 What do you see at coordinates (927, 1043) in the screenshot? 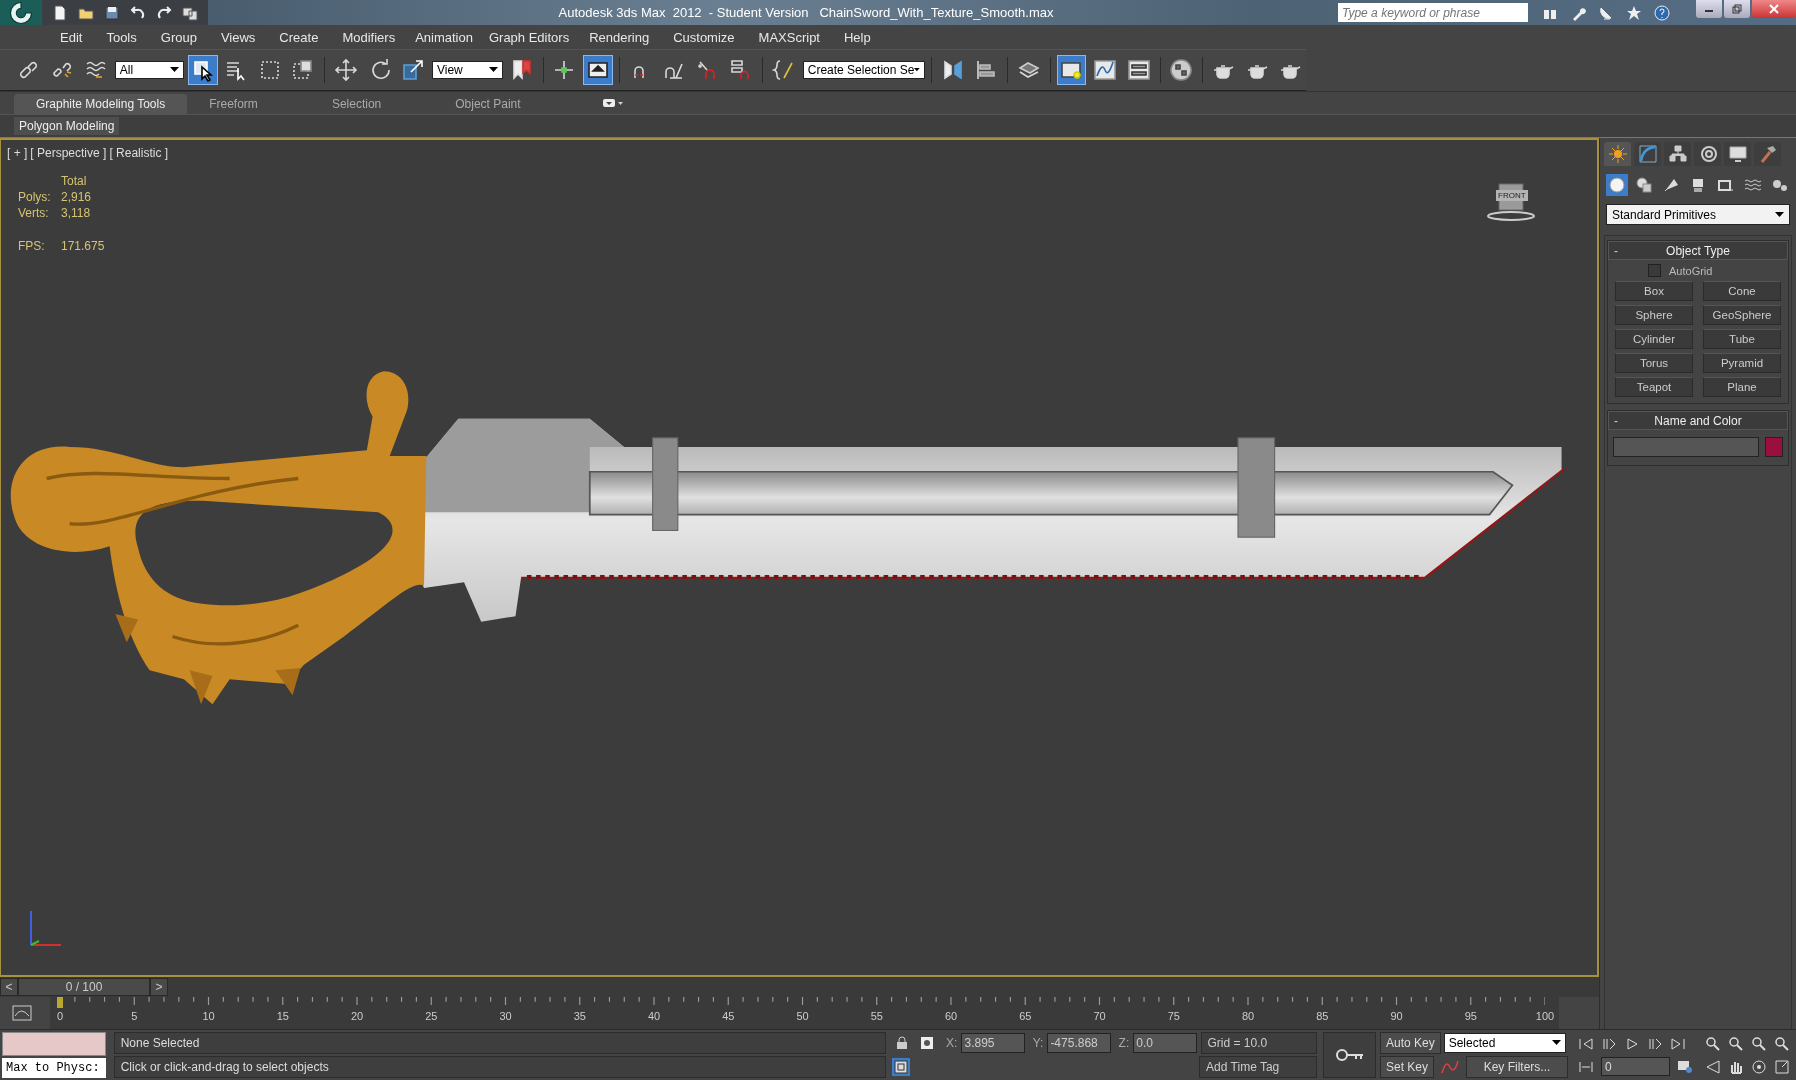
I see `absolute-mode-icon` at bounding box center [927, 1043].